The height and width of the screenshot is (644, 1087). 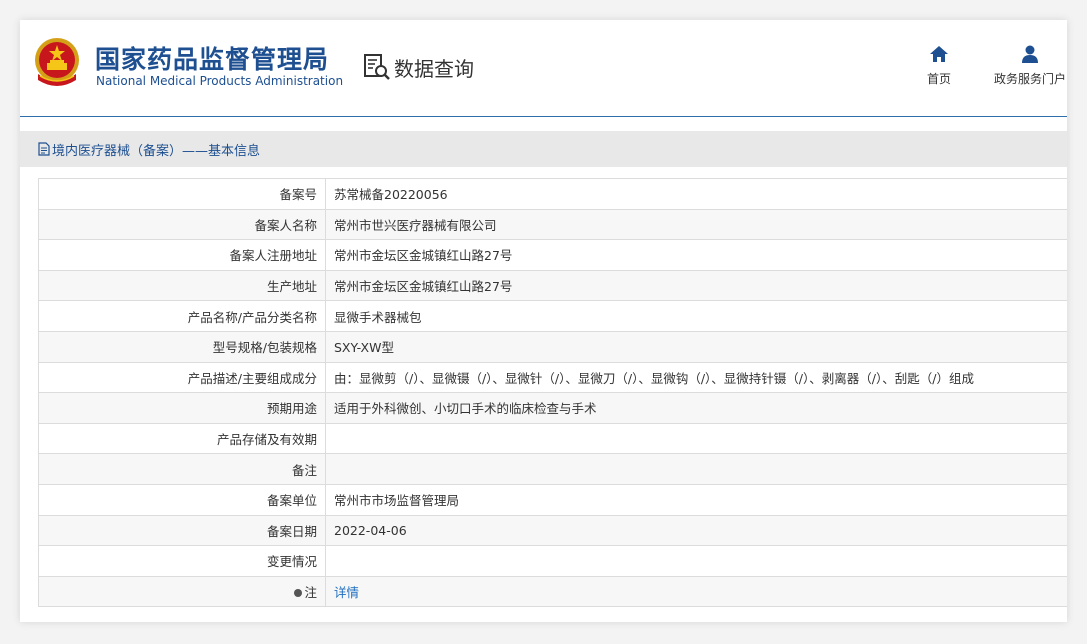 What do you see at coordinates (696, 408) in the screenshot?
I see `row-value: 适用于外科微创、小切口手术的临床检查与手术` at bounding box center [696, 408].